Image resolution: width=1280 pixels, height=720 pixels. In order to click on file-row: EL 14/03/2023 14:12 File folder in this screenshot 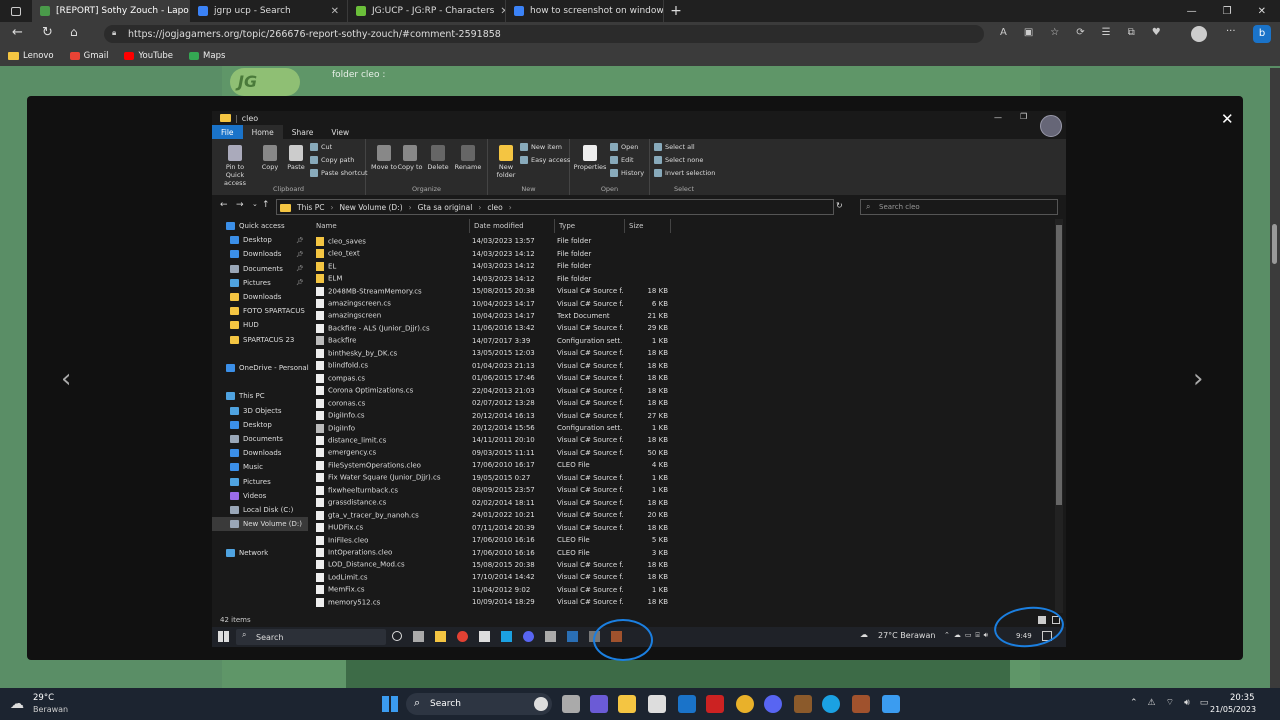, I will do `click(492, 266)`.